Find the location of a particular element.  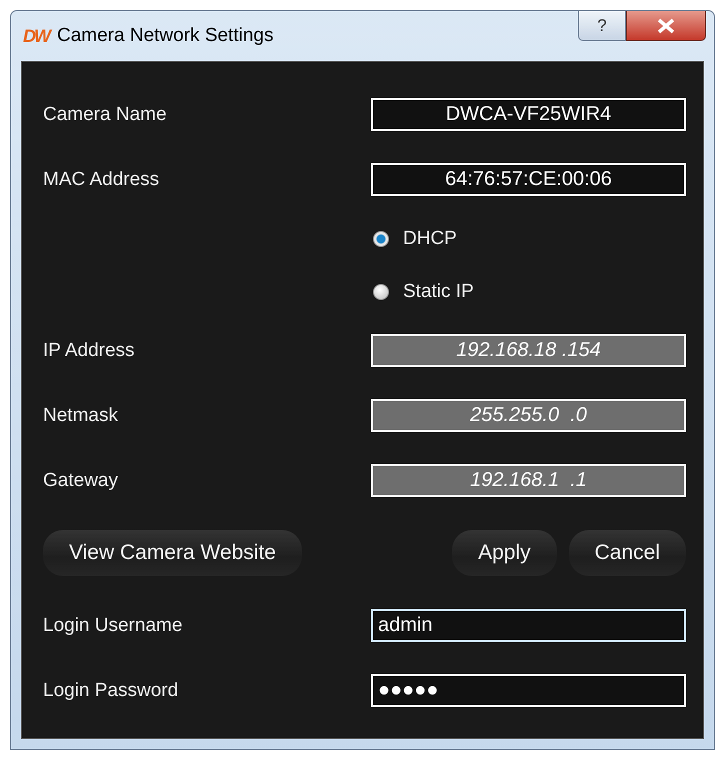

cancel-button: Cancel is located at coordinates (627, 553).